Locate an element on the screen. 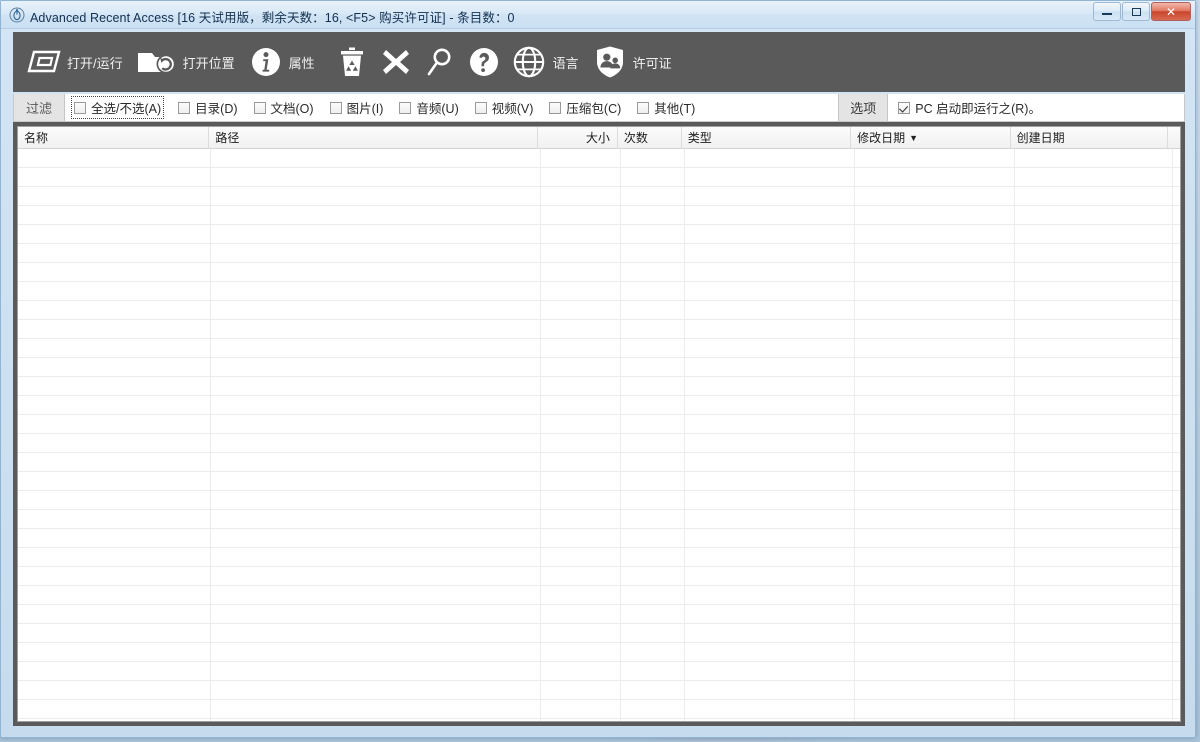 The image size is (1200, 742). column-label-modified-date: 修改日期 is located at coordinates (881, 138).